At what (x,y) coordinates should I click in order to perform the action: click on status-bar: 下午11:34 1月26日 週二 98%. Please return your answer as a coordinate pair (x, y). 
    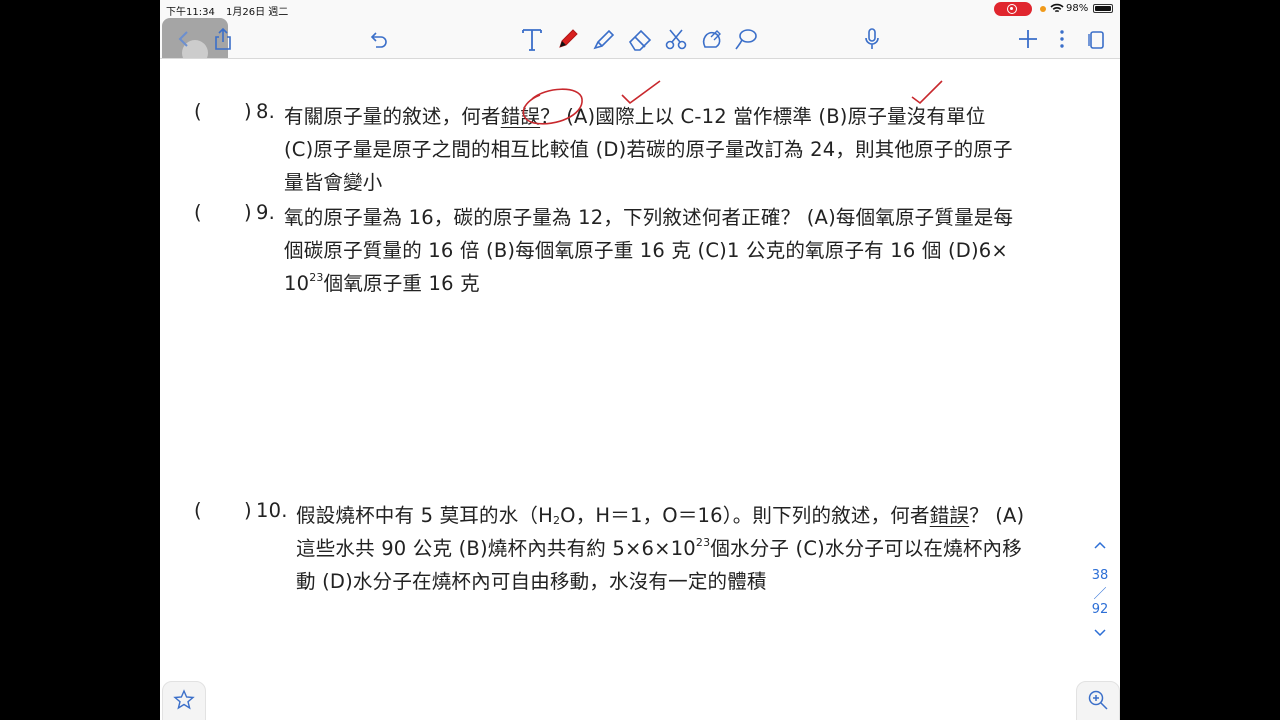
    Looking at the image, I should click on (640, 9).